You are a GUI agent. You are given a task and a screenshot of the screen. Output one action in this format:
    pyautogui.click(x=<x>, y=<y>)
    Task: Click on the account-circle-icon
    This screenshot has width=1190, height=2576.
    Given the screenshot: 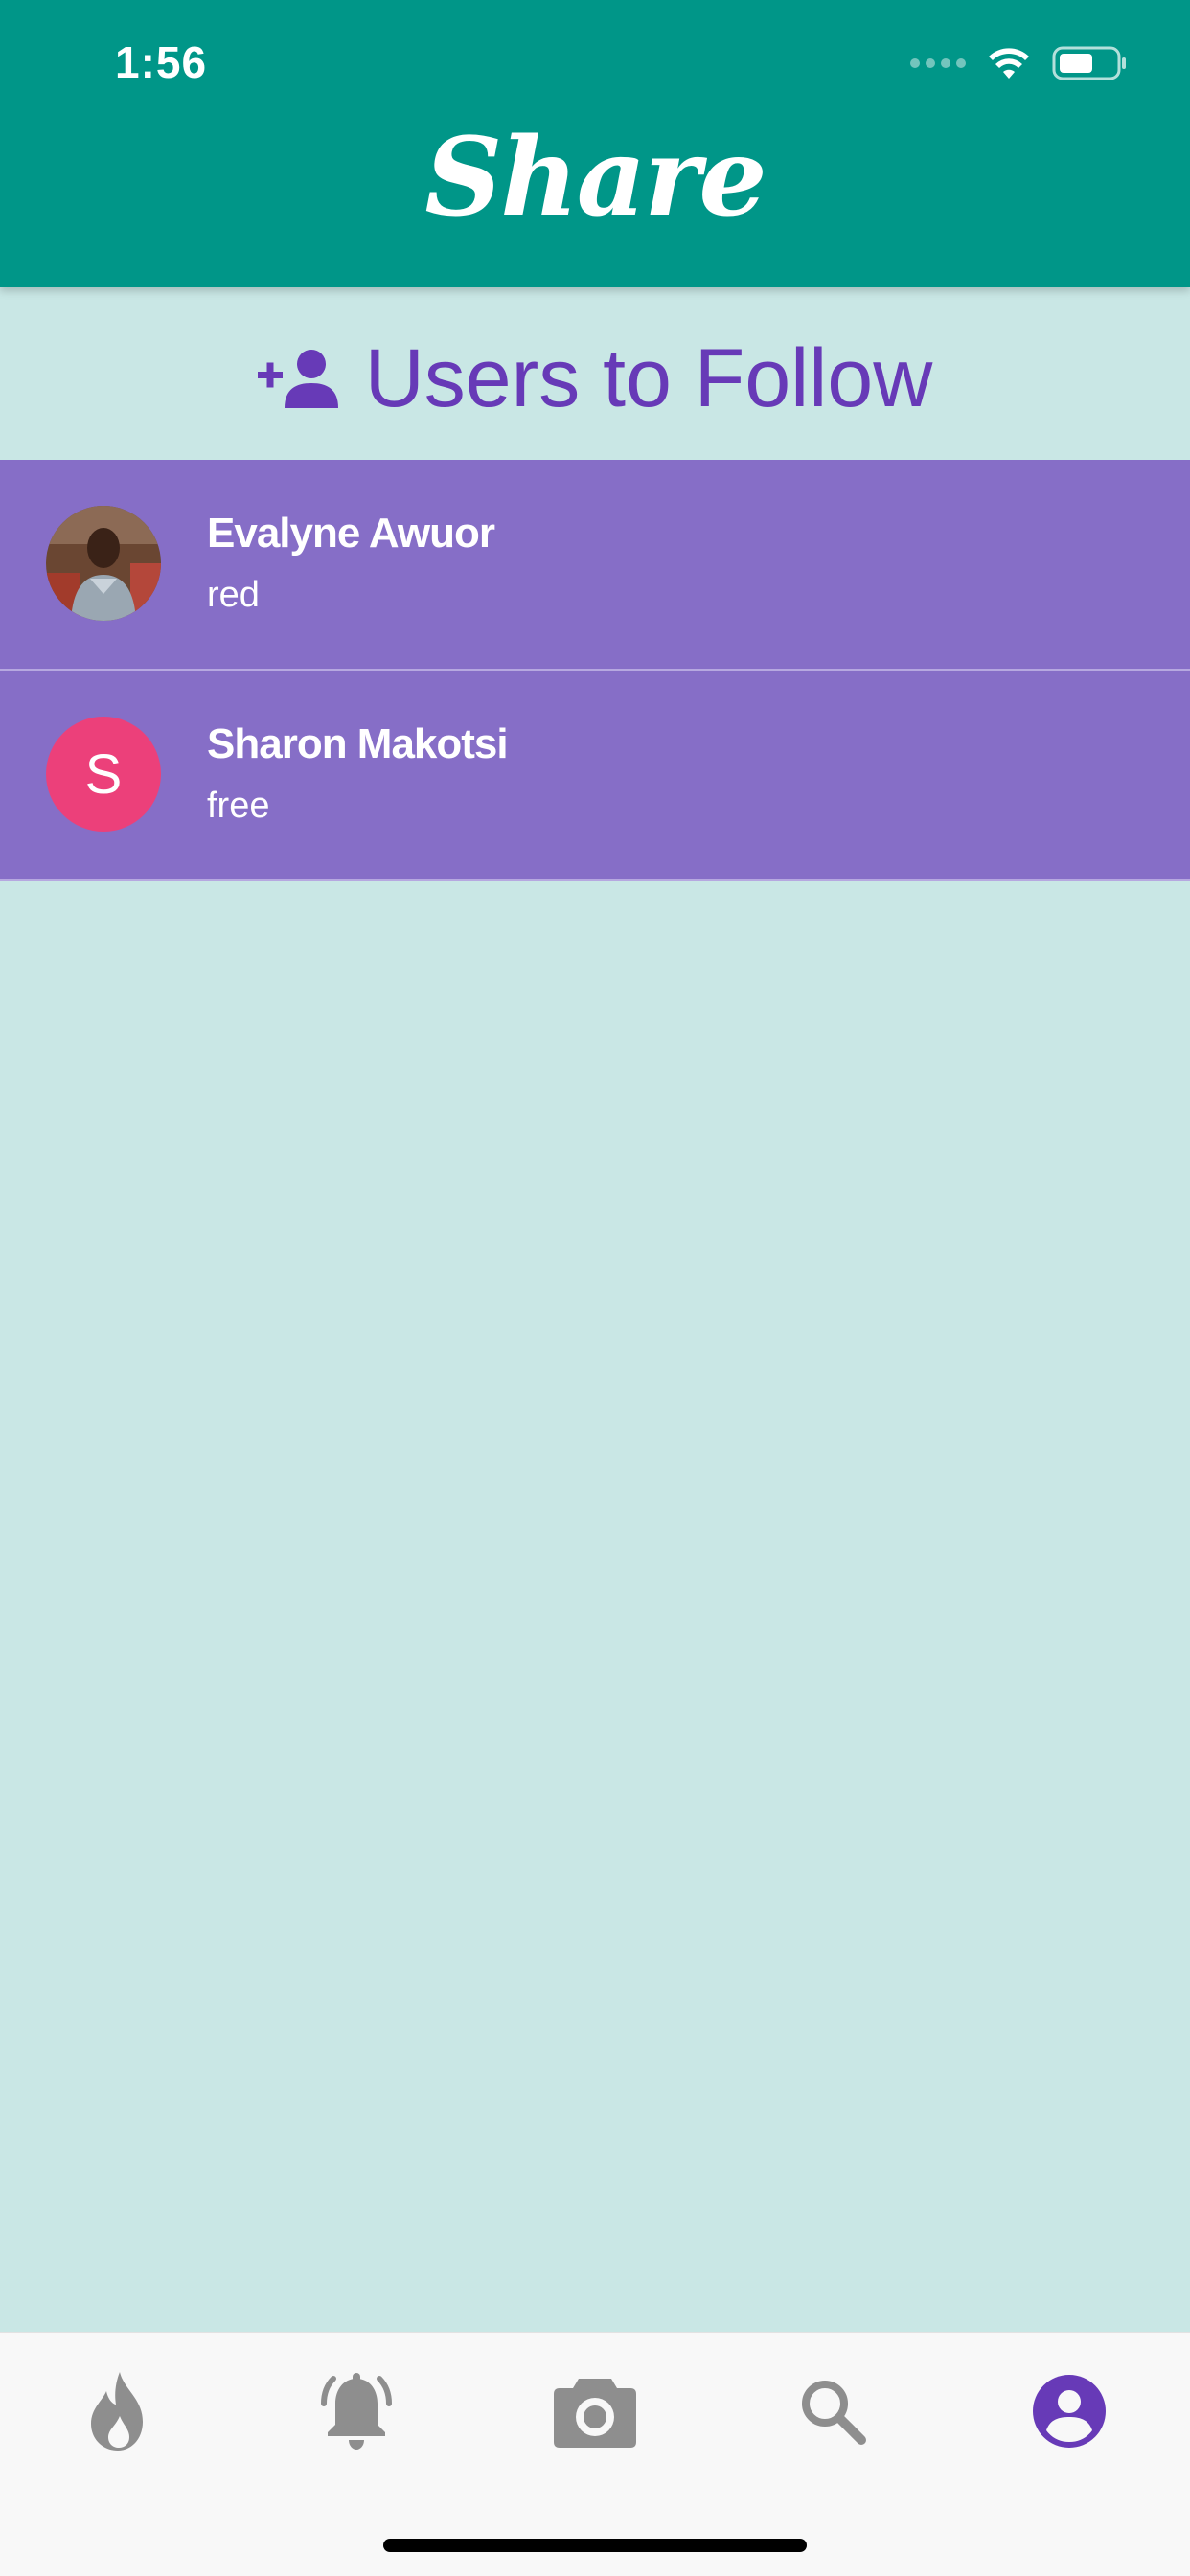 What is the action you would take?
    pyautogui.click(x=1070, y=2411)
    